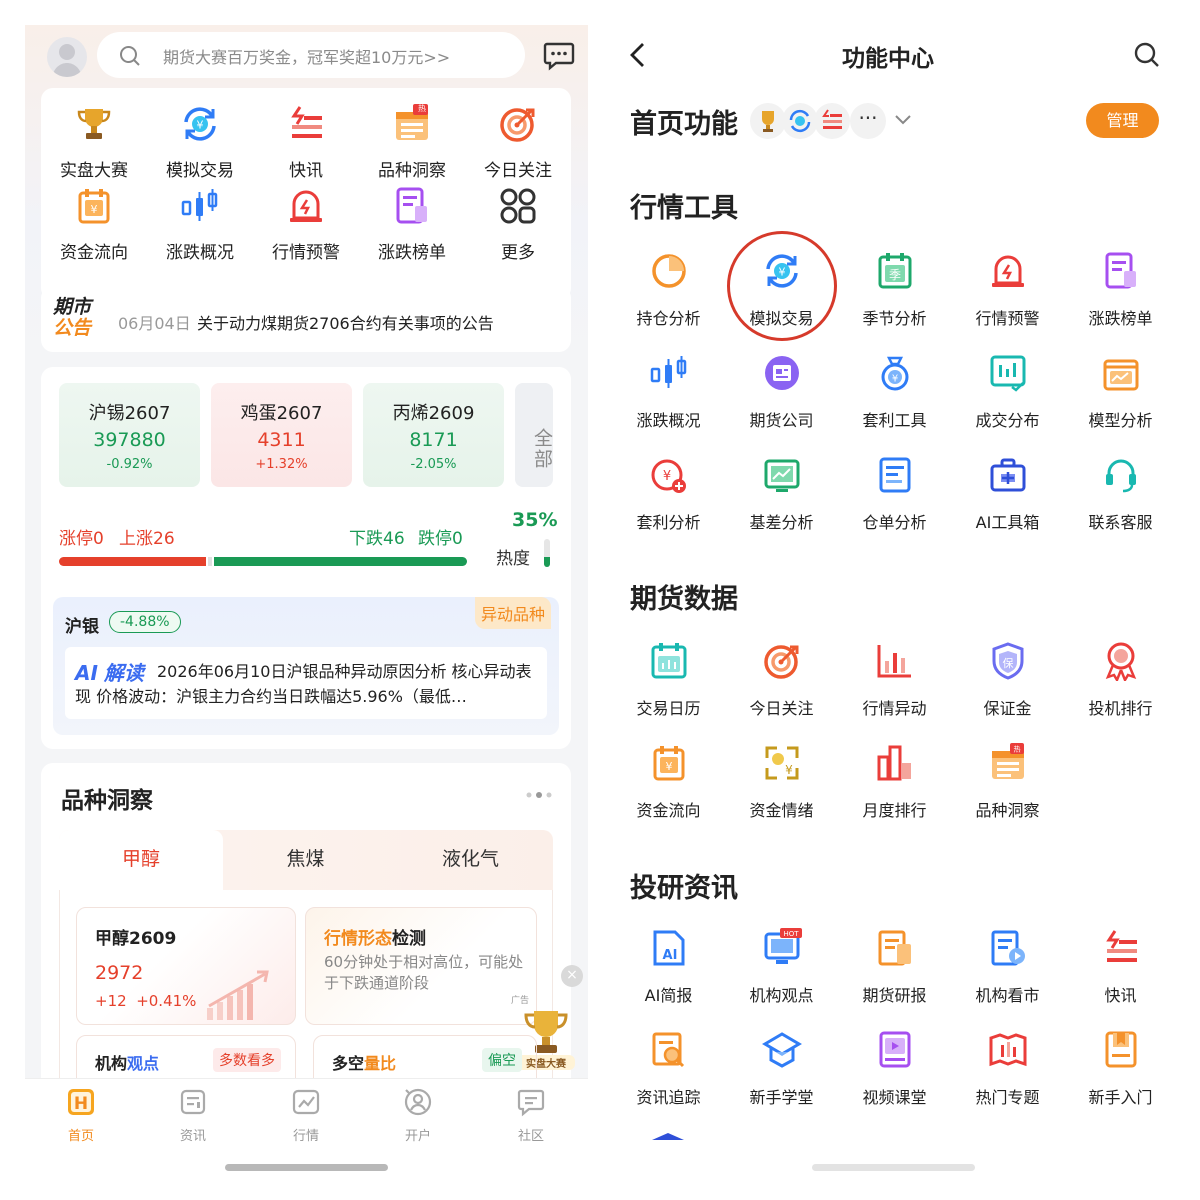 The image size is (1200, 1200). I want to click on market-chart-icon, so click(306, 1102).